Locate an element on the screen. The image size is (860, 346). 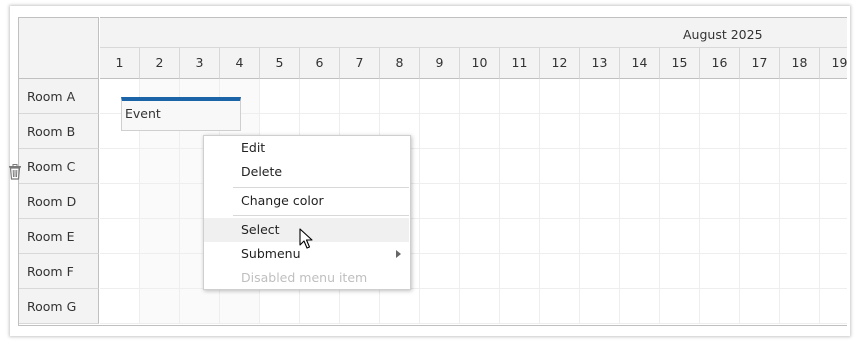
menu-item-delete: Delete is located at coordinates (321, 172).